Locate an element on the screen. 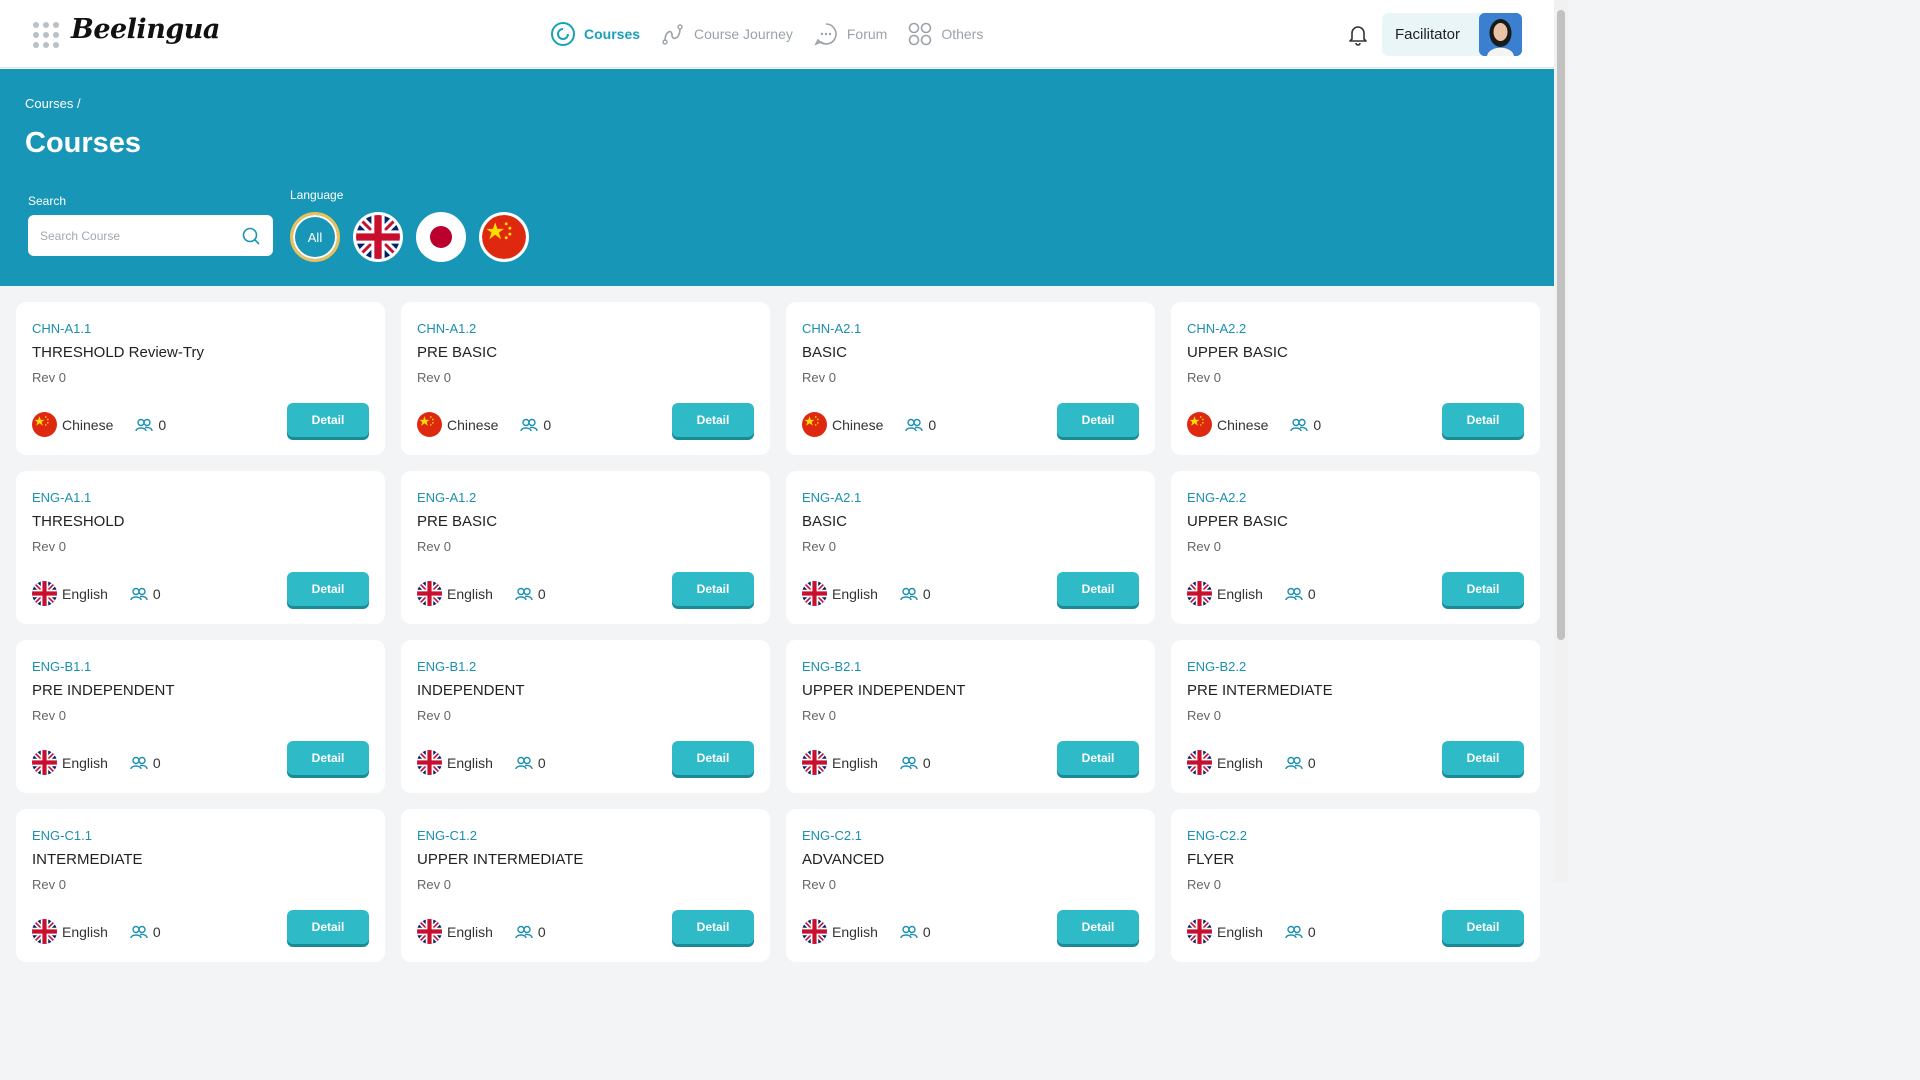 The height and width of the screenshot is (1080, 1920). language-chinese-button is located at coordinates (504, 237).